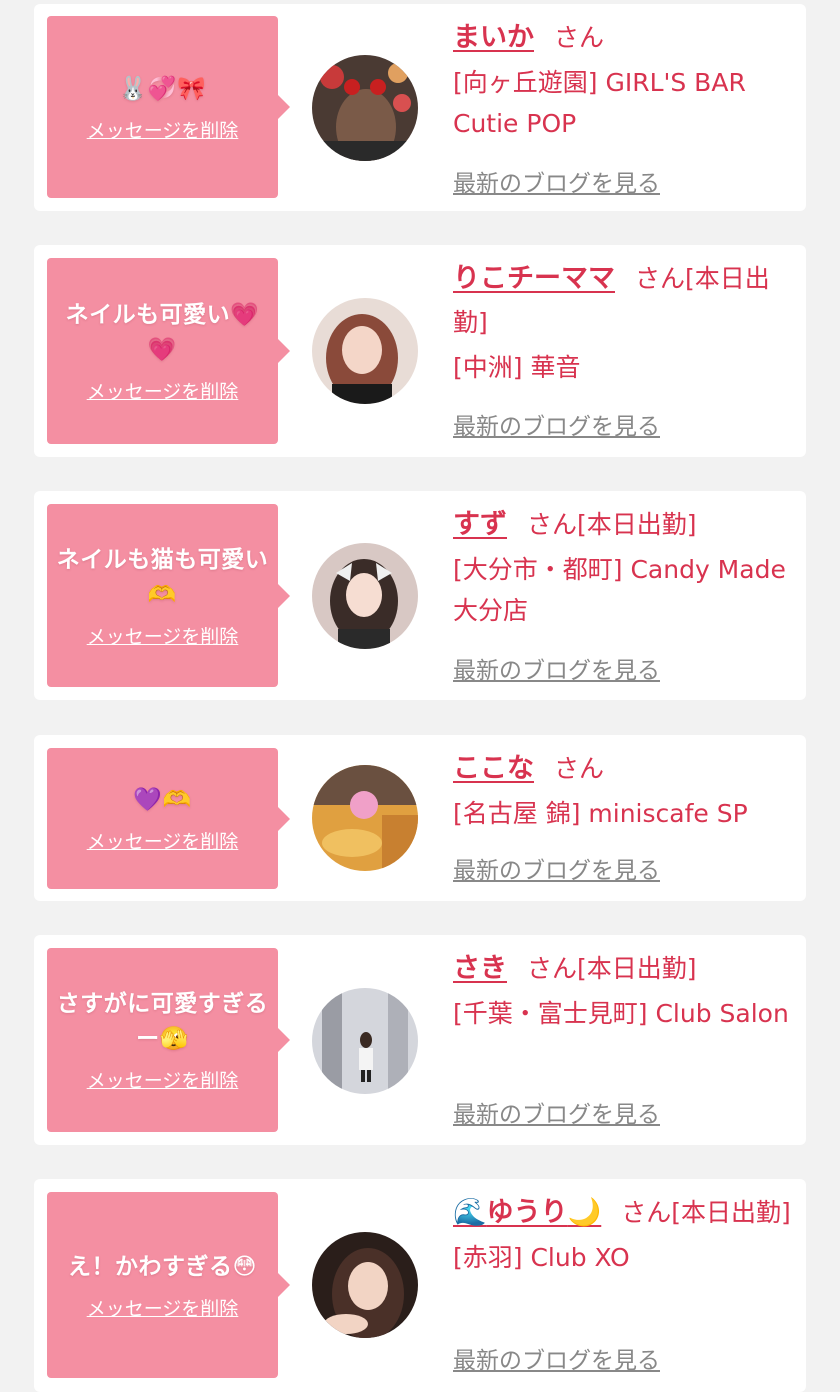 This screenshot has width=840, height=1392. Describe the element at coordinates (624, 301) in the screenshot. I see `name-line: りこチーママ さん[本日出勤]` at that location.